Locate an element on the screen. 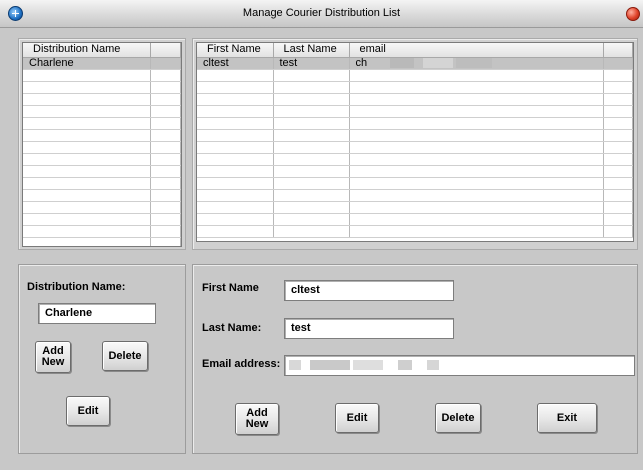 The height and width of the screenshot is (470, 643). email-cell-text: ch is located at coordinates (361, 63).